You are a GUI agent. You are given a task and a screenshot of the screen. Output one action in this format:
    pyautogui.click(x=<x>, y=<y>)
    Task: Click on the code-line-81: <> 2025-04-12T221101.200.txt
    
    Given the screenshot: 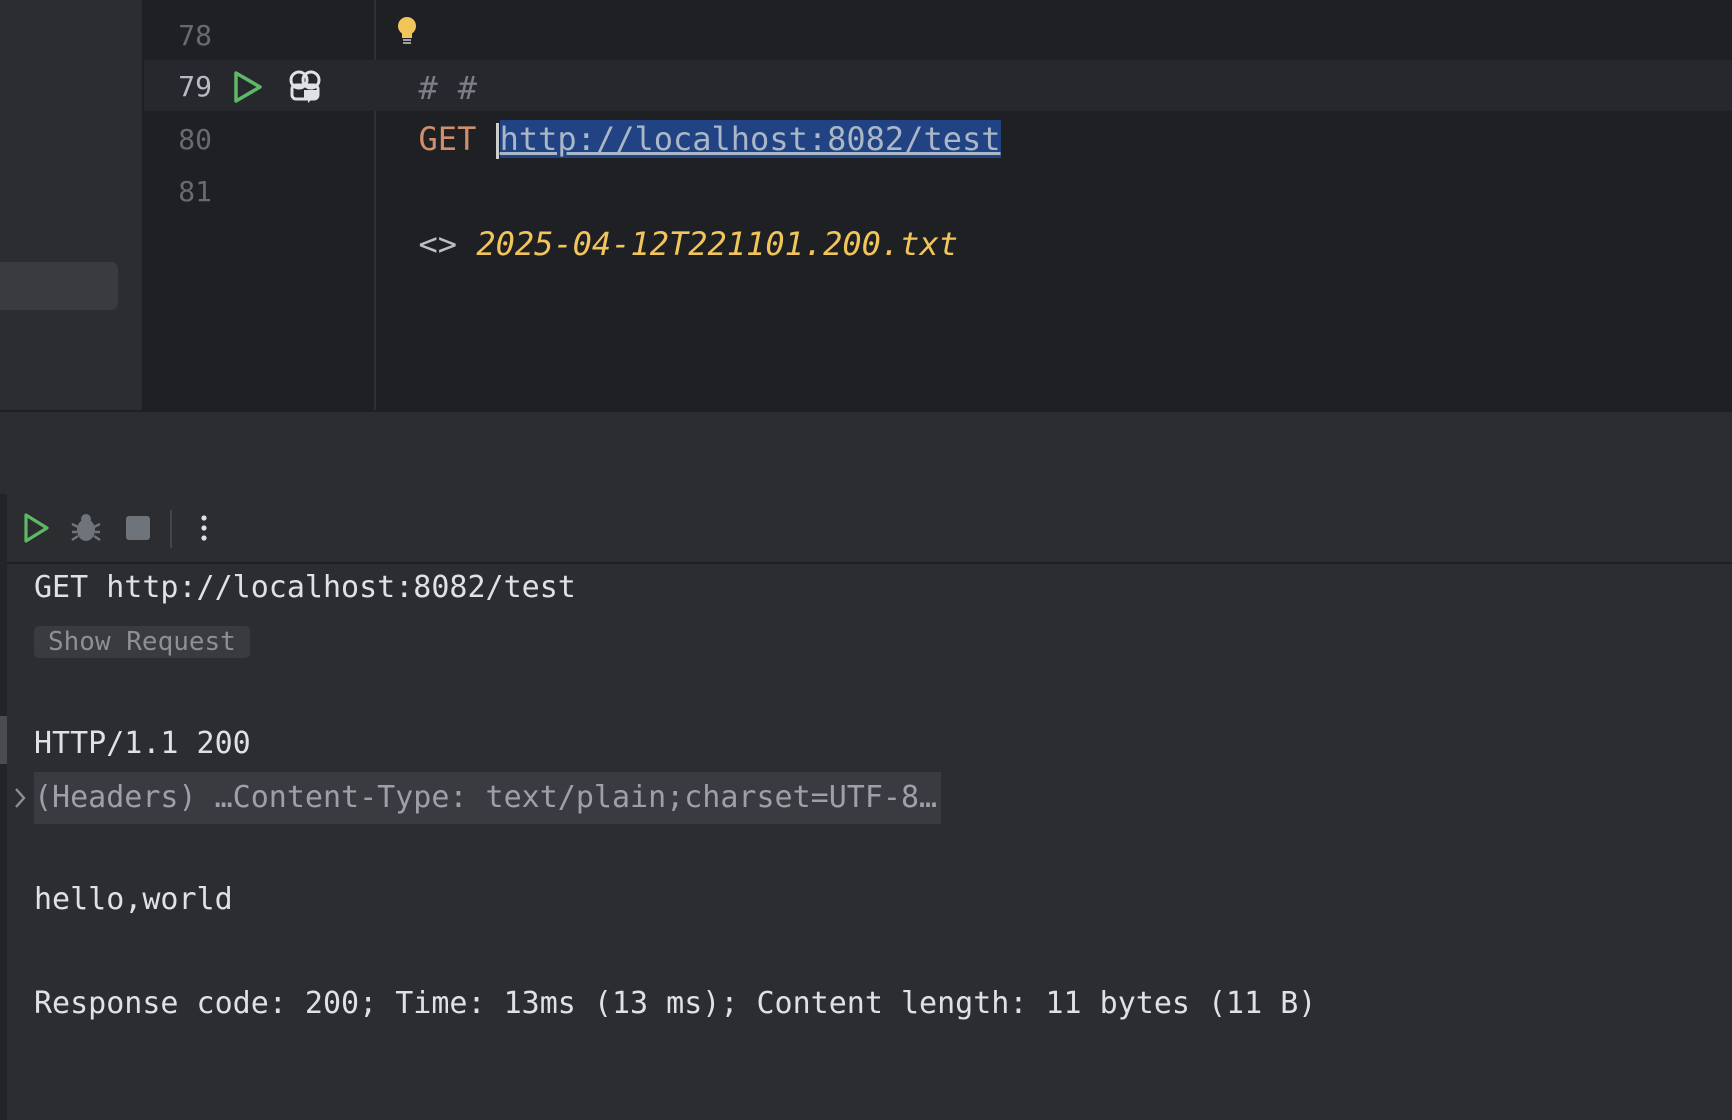 What is the action you would take?
    pyautogui.click(x=669, y=214)
    